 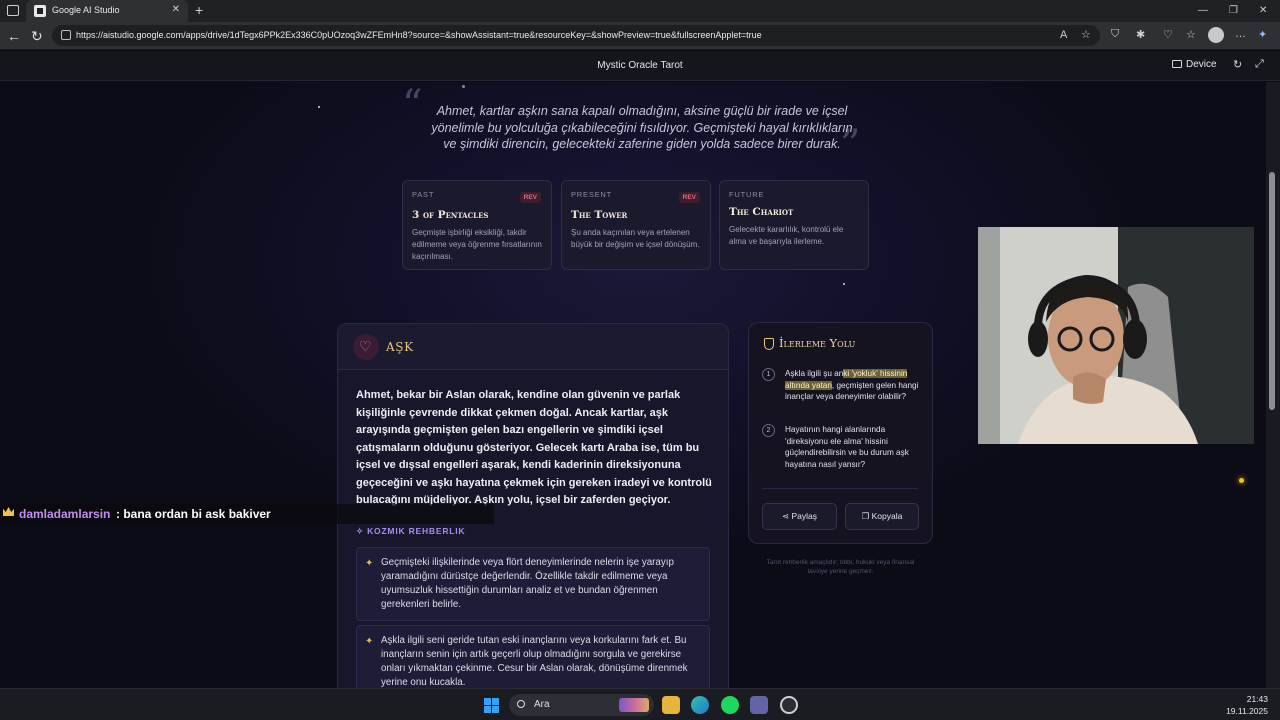 I want to click on tab-google-ai-studio: Google AI Studio ✕, so click(x=107, y=11).